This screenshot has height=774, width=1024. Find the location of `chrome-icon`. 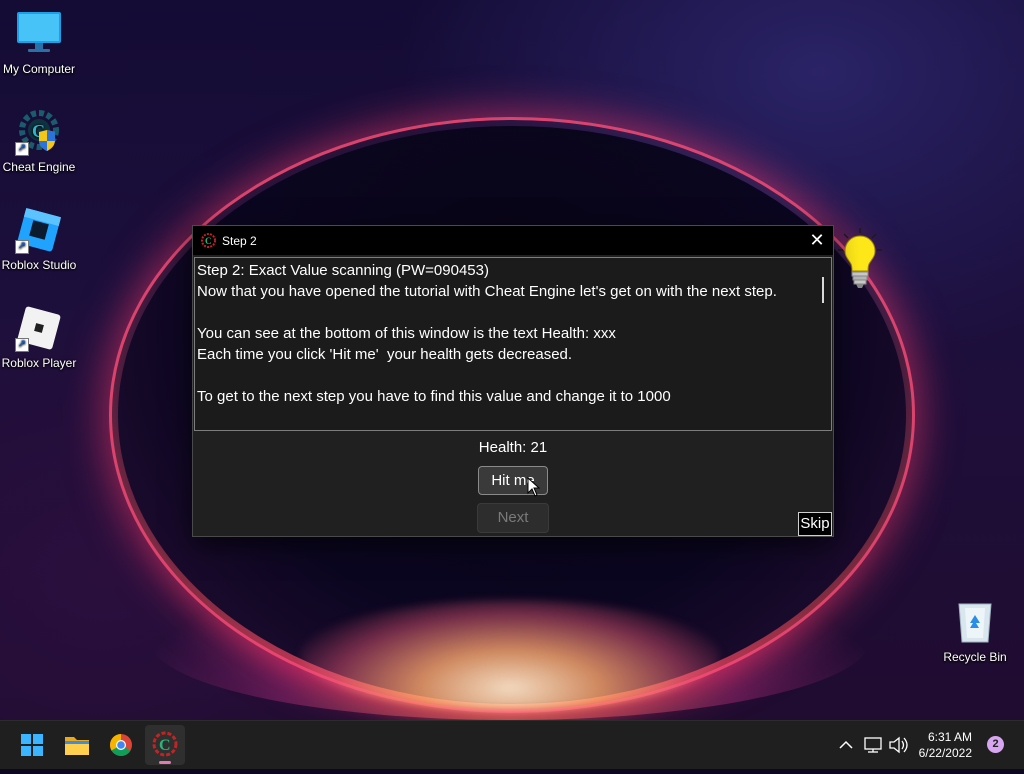

chrome-icon is located at coordinates (121, 745).